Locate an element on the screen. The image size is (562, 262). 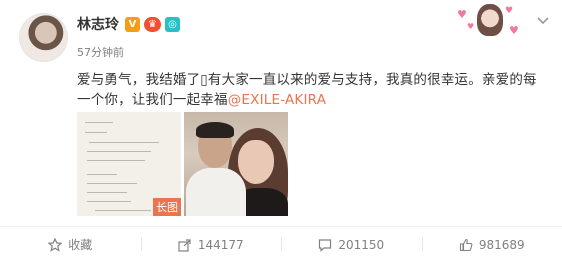
comment-button: 201150 is located at coordinates (351, 244).